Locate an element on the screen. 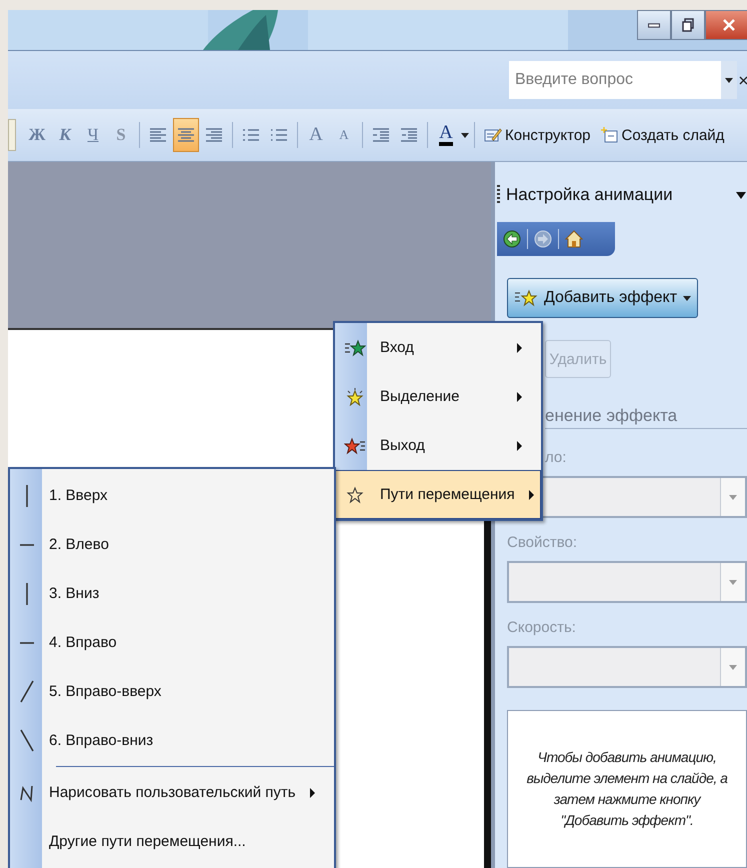  add-effect-button: Добавить эффект is located at coordinates (602, 298).